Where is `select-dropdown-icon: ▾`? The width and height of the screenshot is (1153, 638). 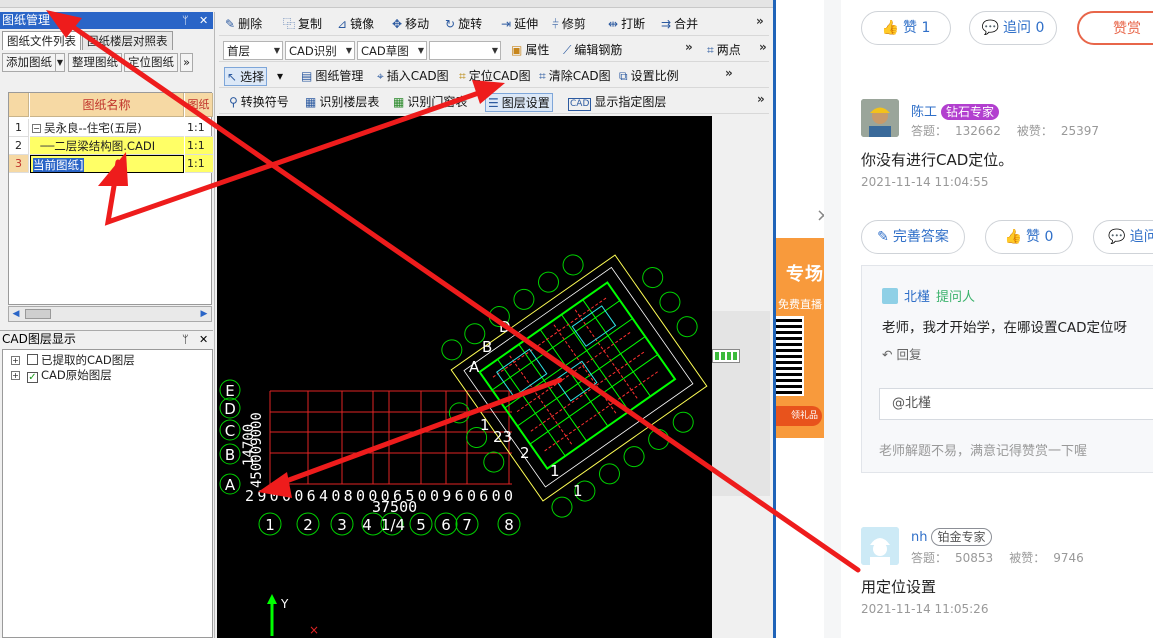
select-dropdown-icon: ▾ is located at coordinates (280, 76).